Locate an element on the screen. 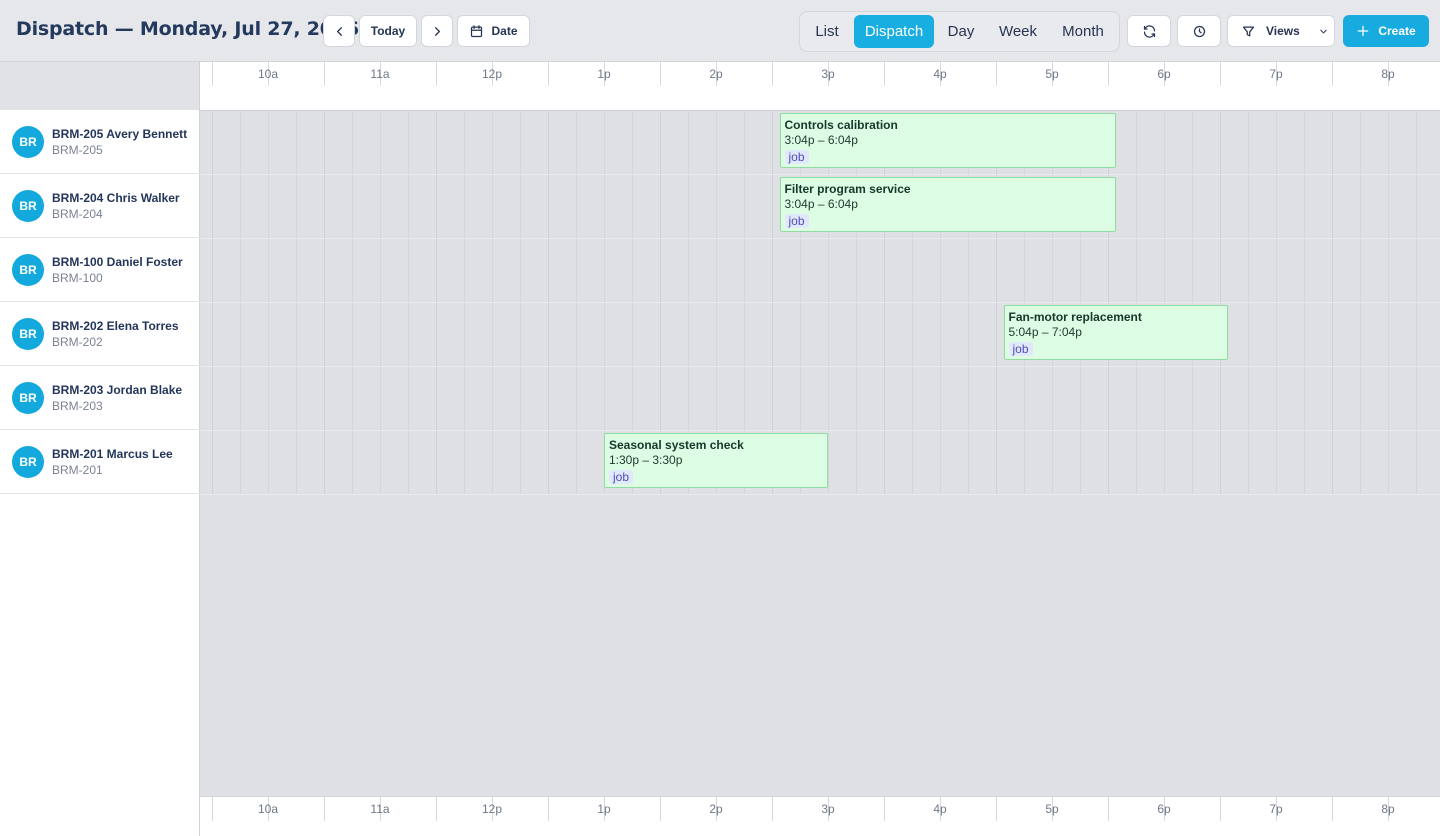 The width and height of the screenshot is (1440, 836). technician-code: BRM-100 is located at coordinates (77, 278).